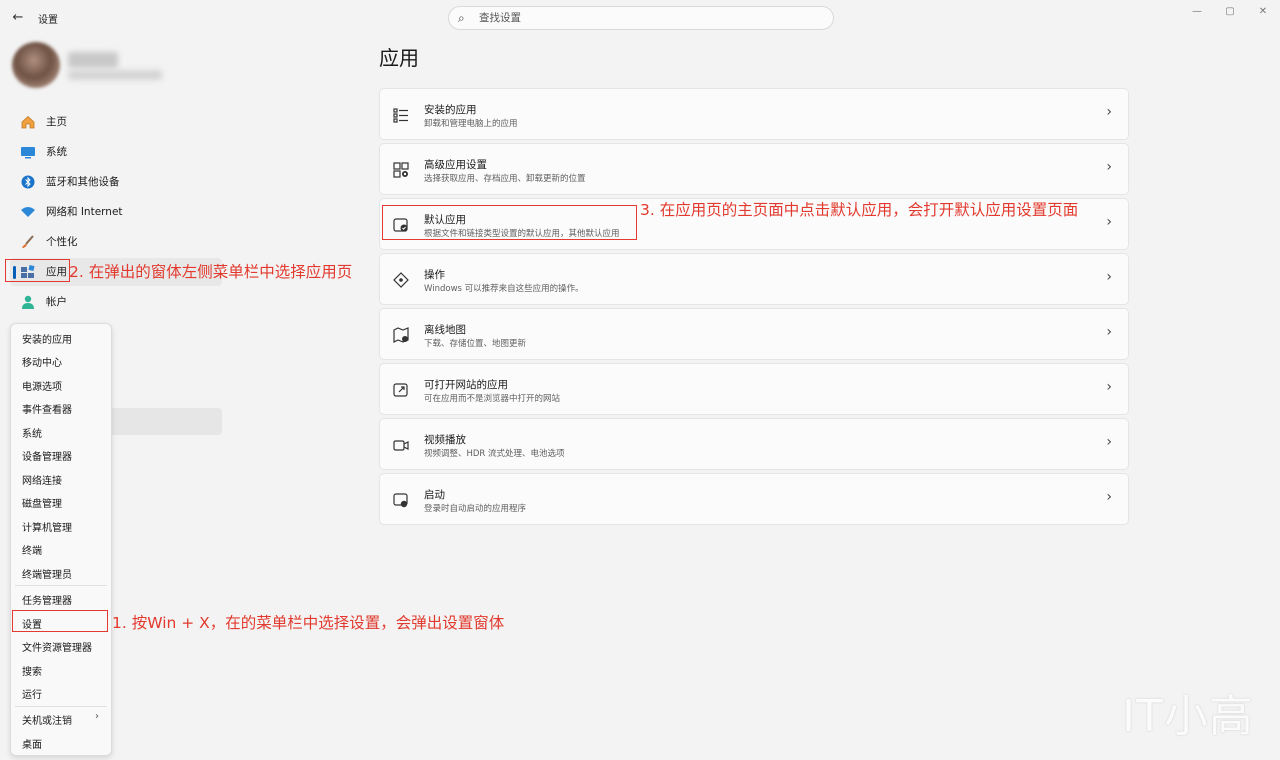  Describe the element at coordinates (505, 179) in the screenshot. I see `card-desc: 选择获取应用、存档应用、卸载更新的位置` at that location.